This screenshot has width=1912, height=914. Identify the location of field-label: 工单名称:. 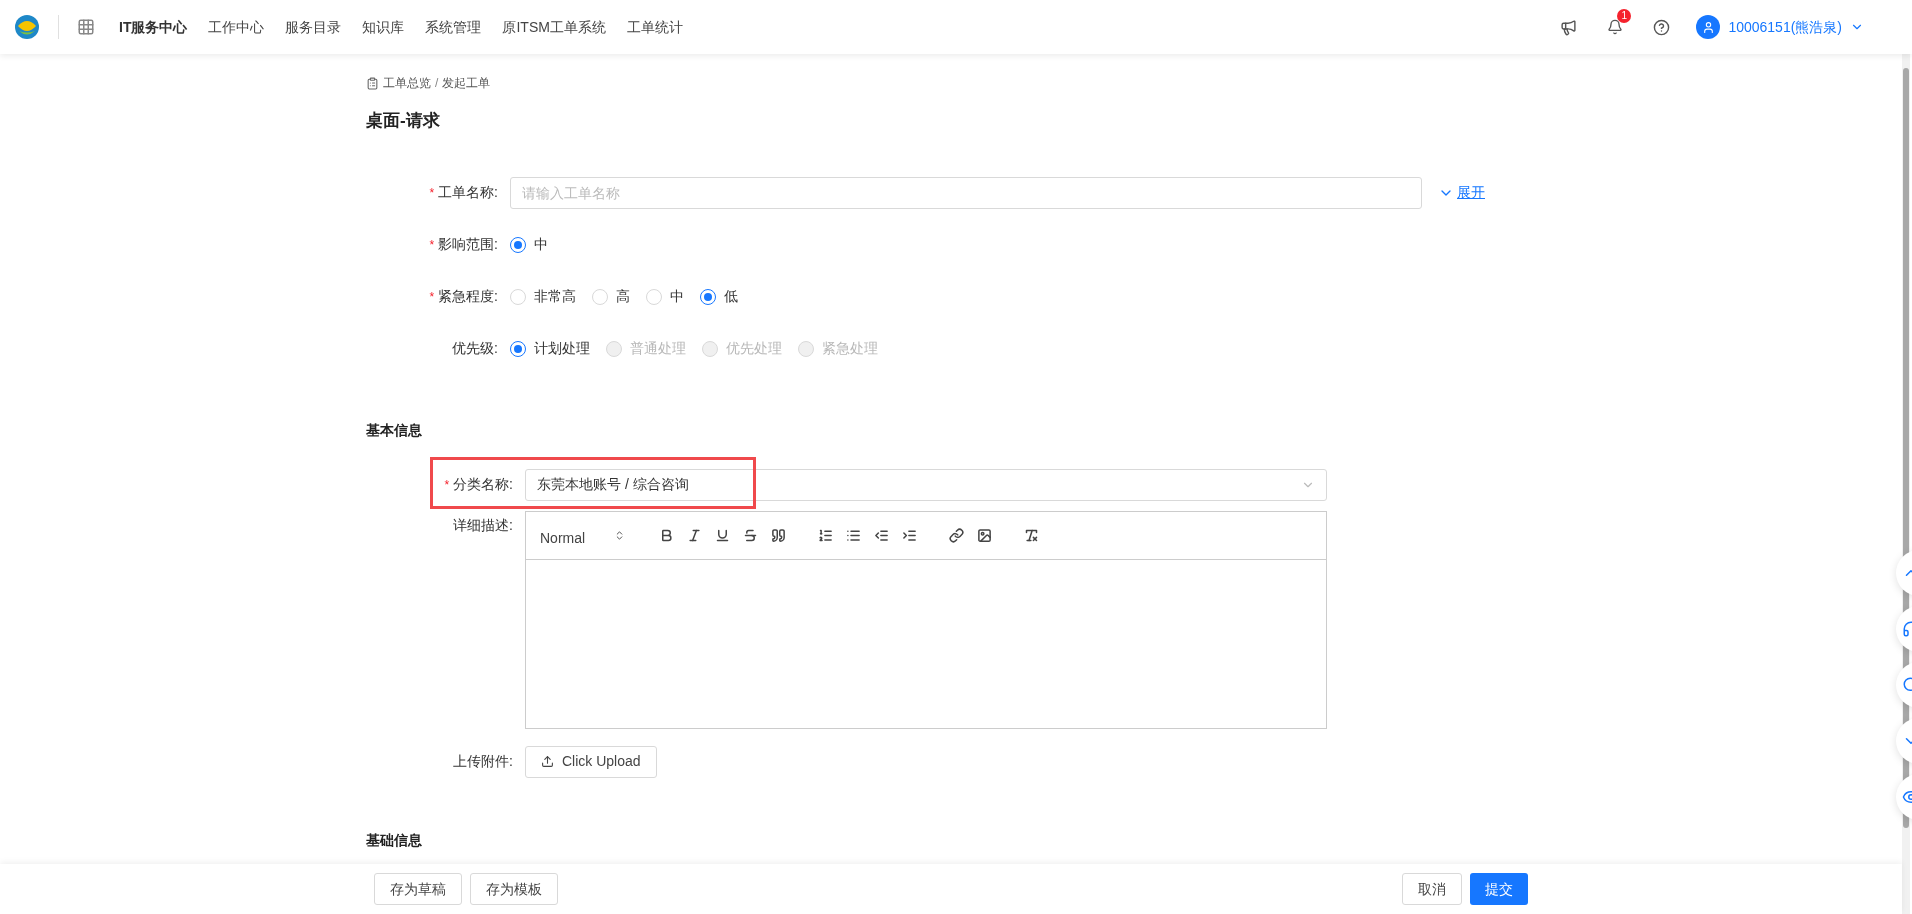
(468, 192).